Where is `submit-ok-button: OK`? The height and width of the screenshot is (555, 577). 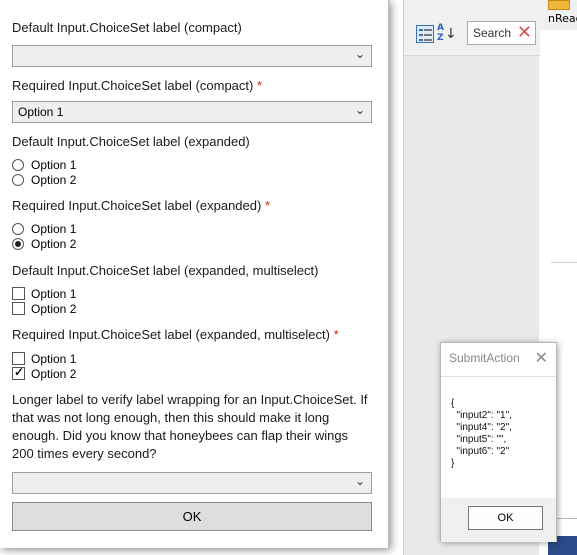 submit-ok-button: OK is located at coordinates (505, 518).